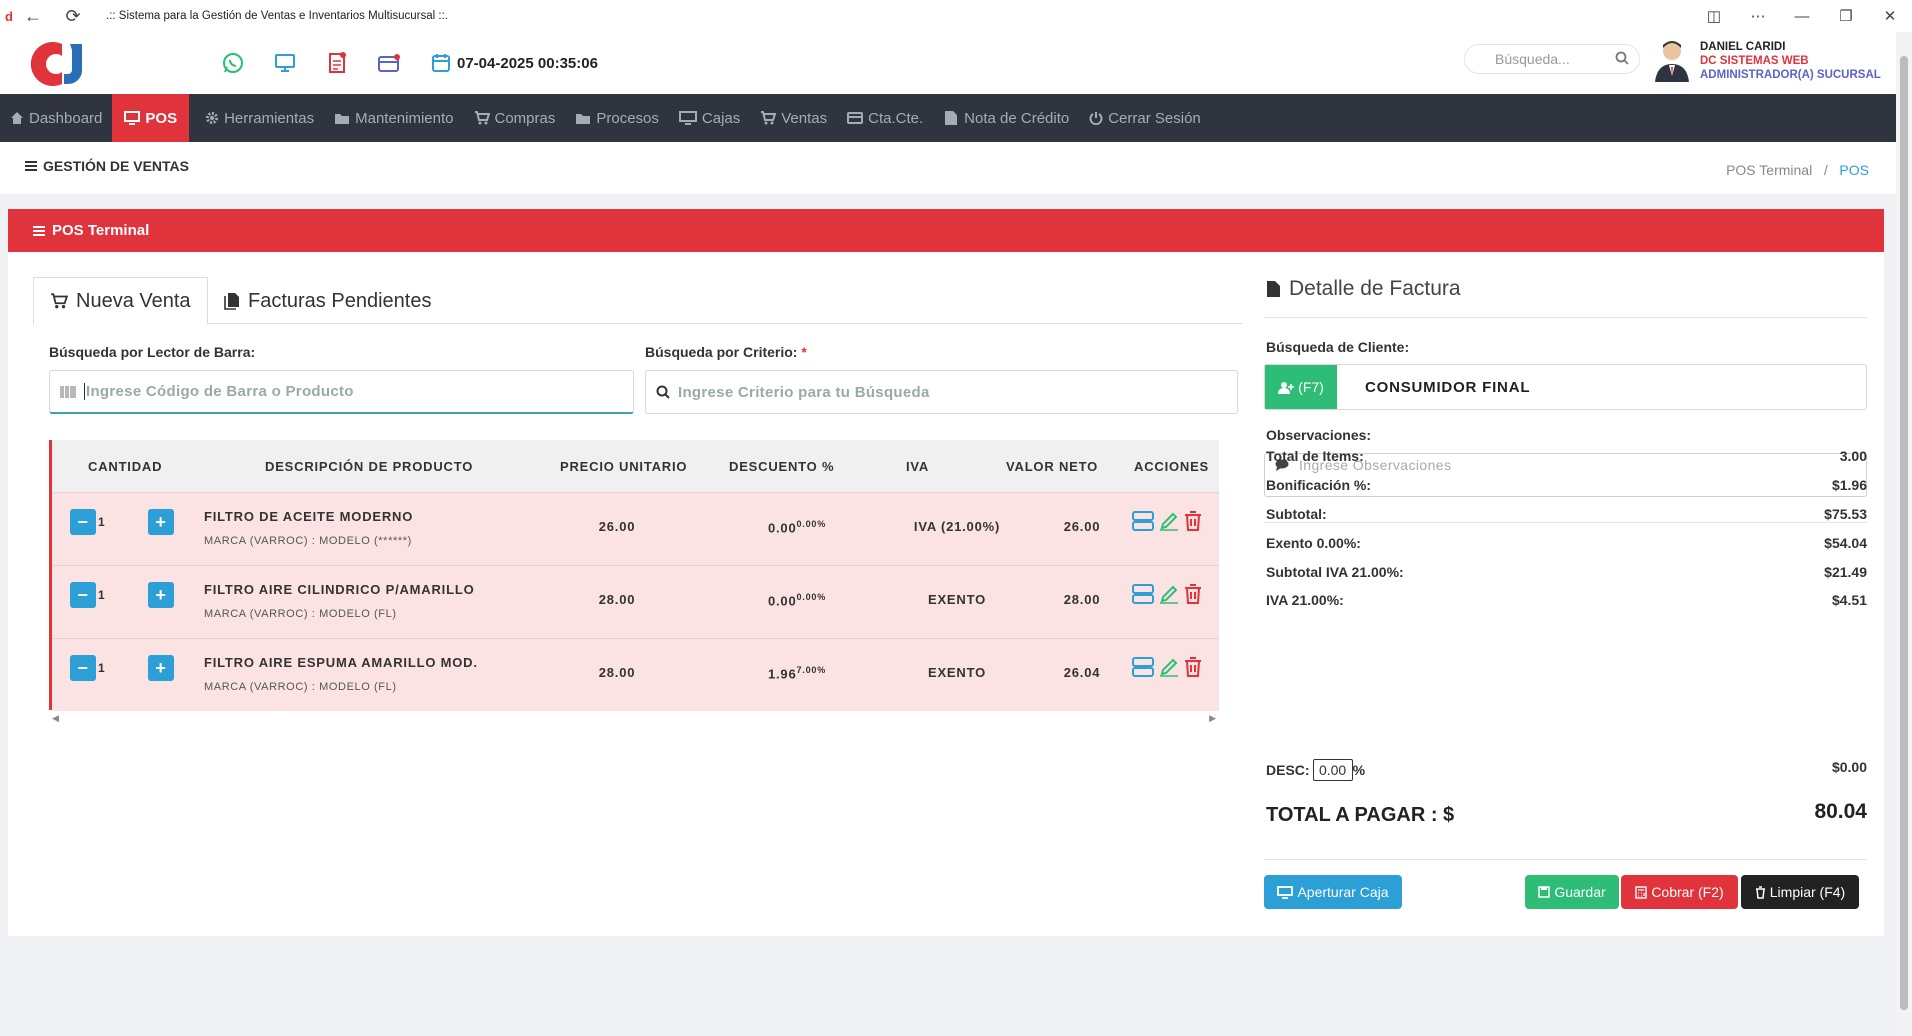 The height and width of the screenshot is (1036, 1912). I want to click on cart-plus-icon, so click(769, 118).